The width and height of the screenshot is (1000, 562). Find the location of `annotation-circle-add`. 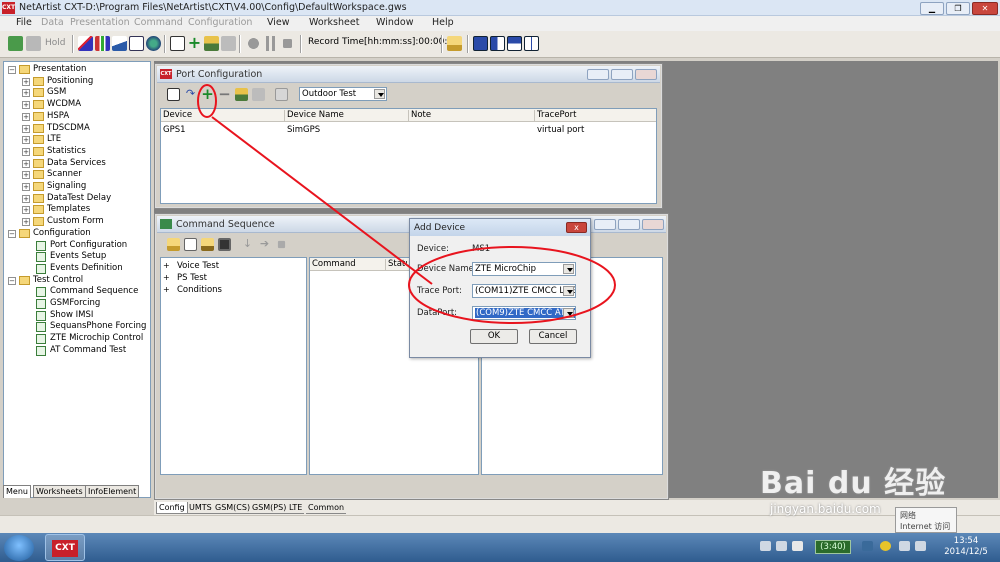

annotation-circle-add is located at coordinates (207, 101).